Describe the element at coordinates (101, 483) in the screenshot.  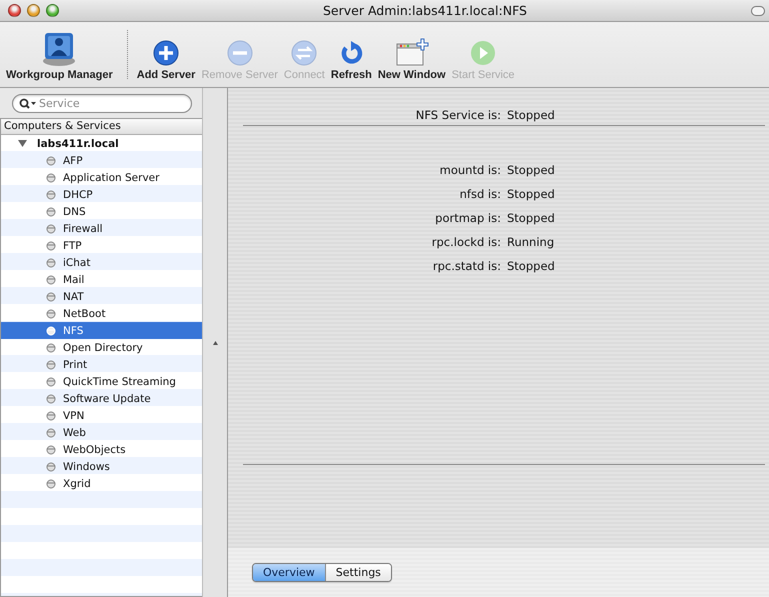
I see `service-item: Xgrid` at that location.